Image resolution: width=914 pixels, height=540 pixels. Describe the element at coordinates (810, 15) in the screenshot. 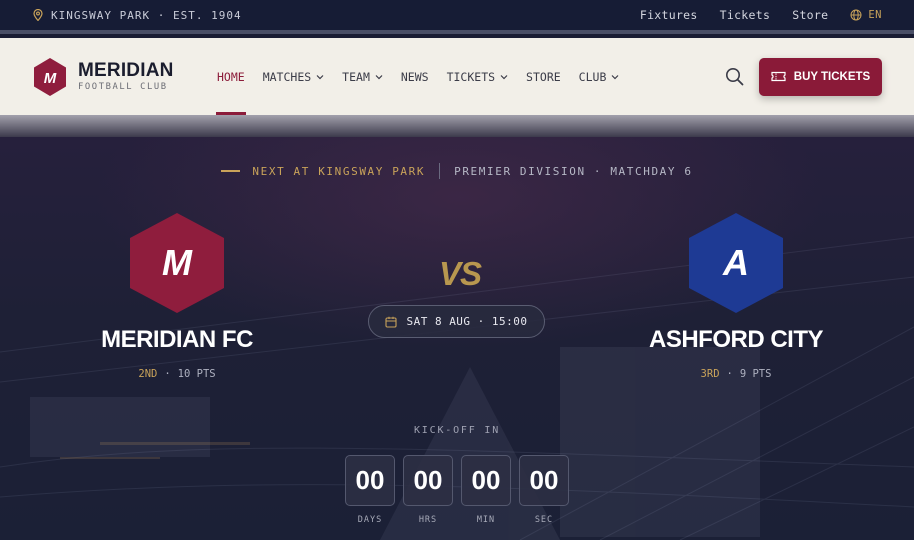

I see `link-store: Store` at that location.